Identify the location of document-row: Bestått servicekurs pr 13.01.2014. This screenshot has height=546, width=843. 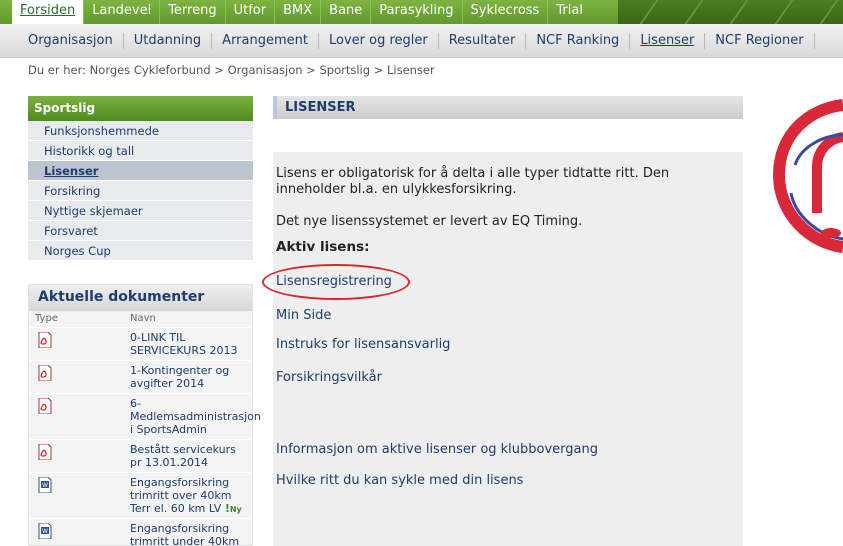
(140, 455).